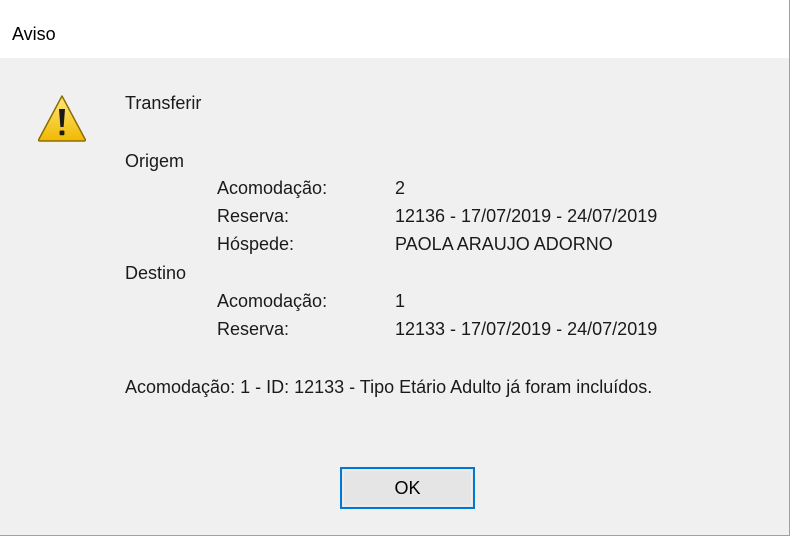  What do you see at coordinates (504, 244) in the screenshot?
I see `origin-guest-value: PAOLA ARAUJO ADORNO` at bounding box center [504, 244].